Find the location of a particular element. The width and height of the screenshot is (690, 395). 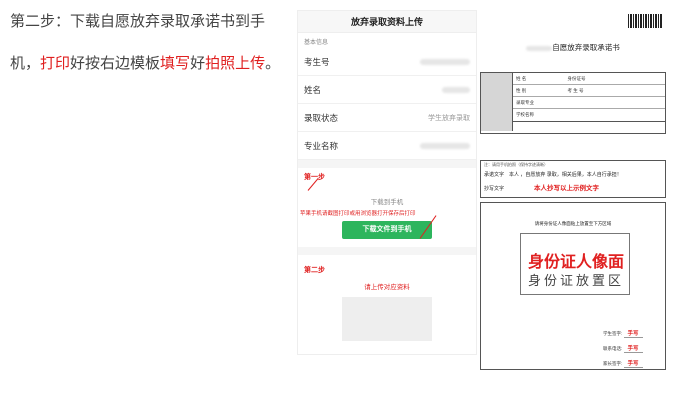

field-label: 专业名称 is located at coordinates (321, 145).